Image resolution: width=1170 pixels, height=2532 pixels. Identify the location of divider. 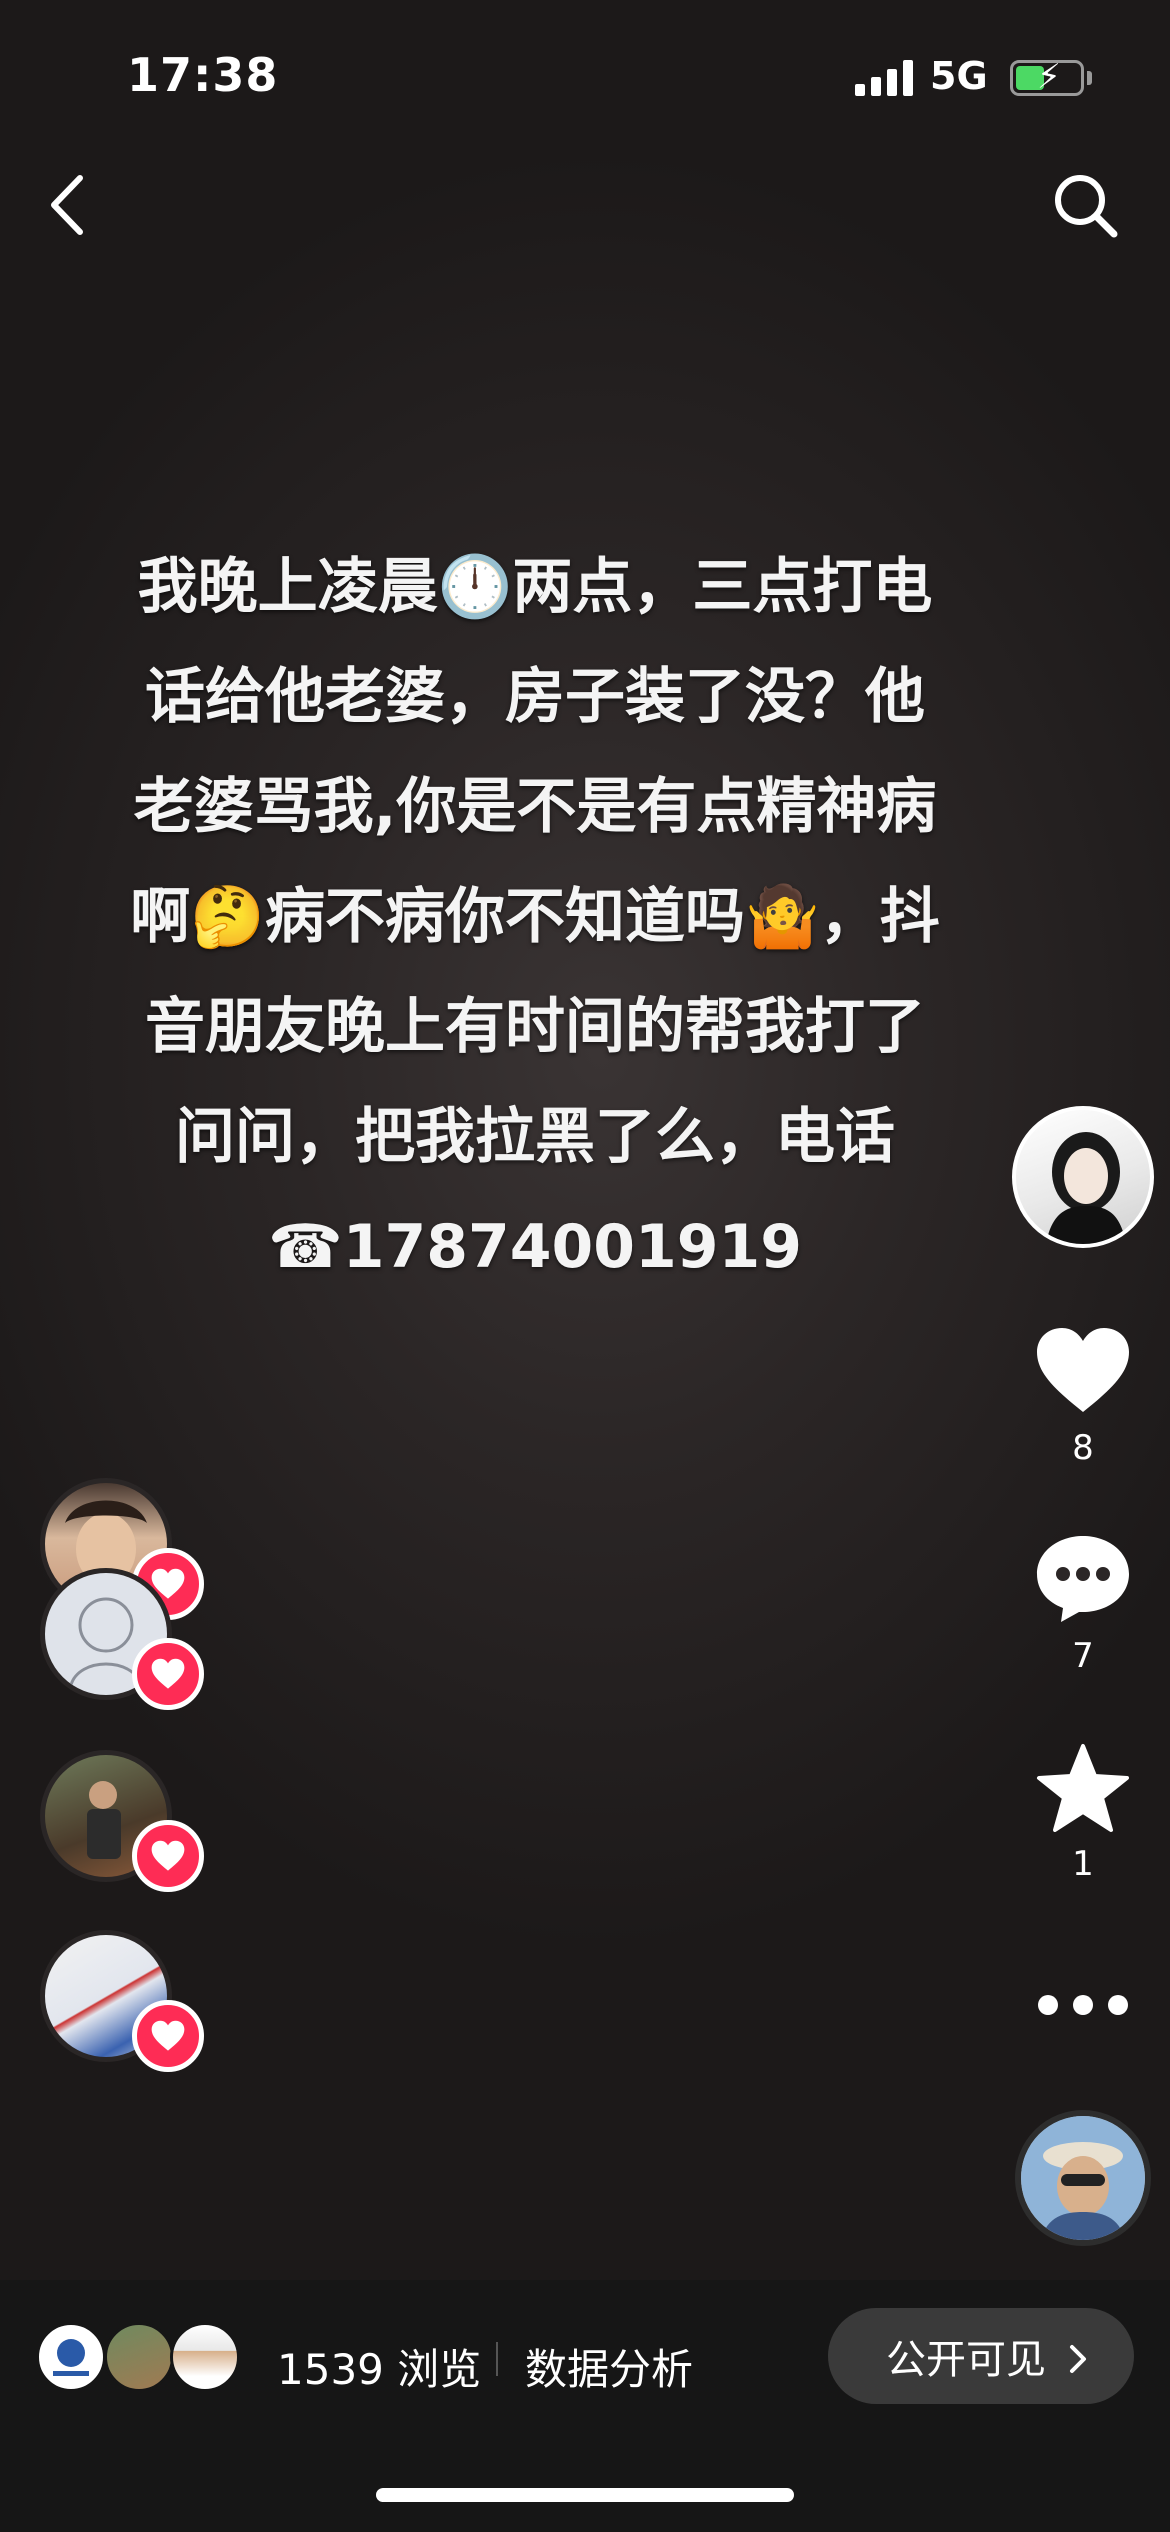
(497, 2359).